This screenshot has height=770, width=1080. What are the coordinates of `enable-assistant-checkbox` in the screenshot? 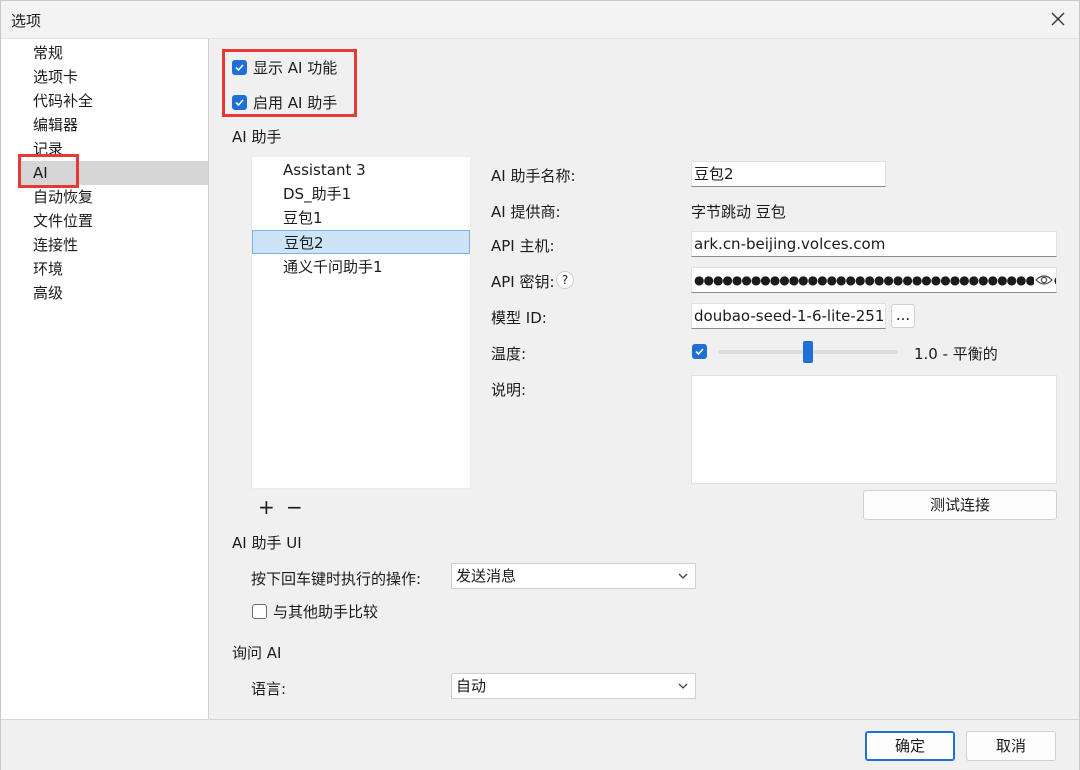 It's located at (239, 102).